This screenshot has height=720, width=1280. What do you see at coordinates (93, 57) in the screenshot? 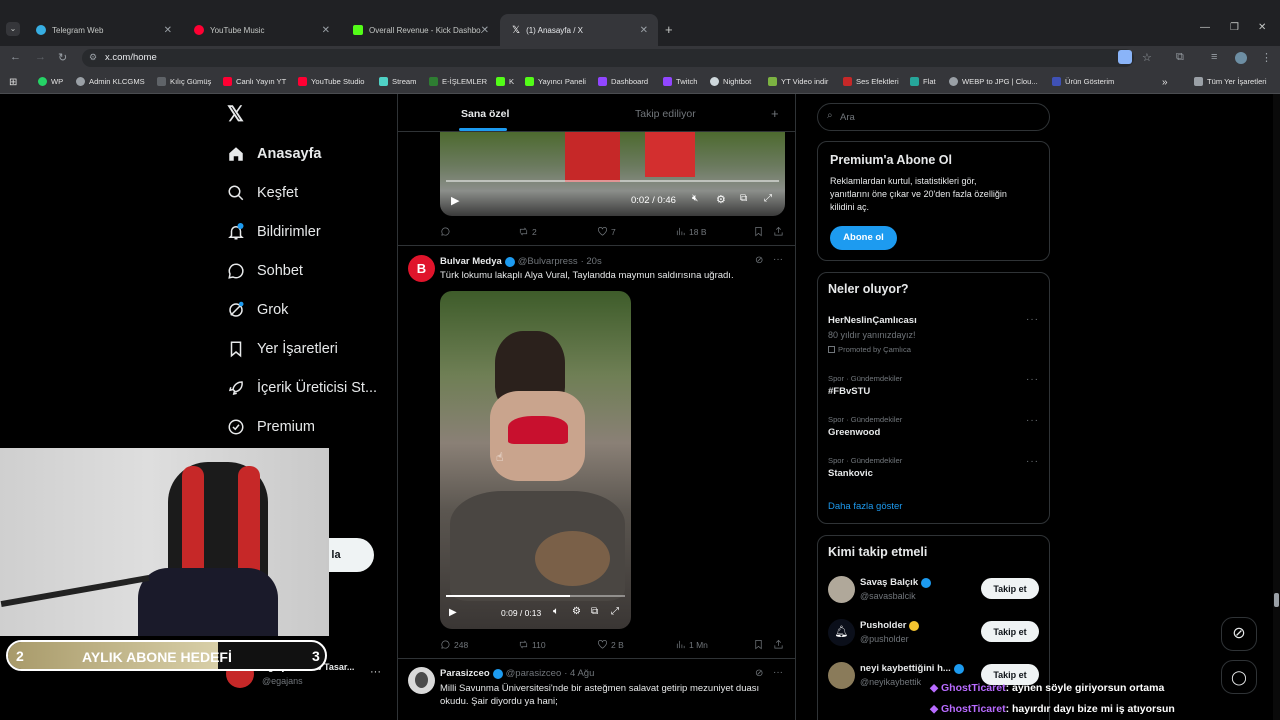
I see `site-info-icon: ⚙` at bounding box center [93, 57].